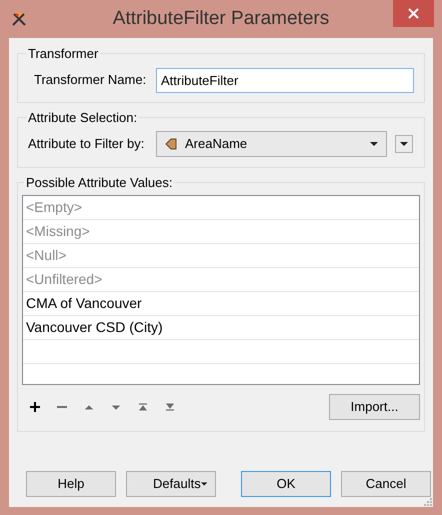  I want to click on menu-button, so click(404, 144).